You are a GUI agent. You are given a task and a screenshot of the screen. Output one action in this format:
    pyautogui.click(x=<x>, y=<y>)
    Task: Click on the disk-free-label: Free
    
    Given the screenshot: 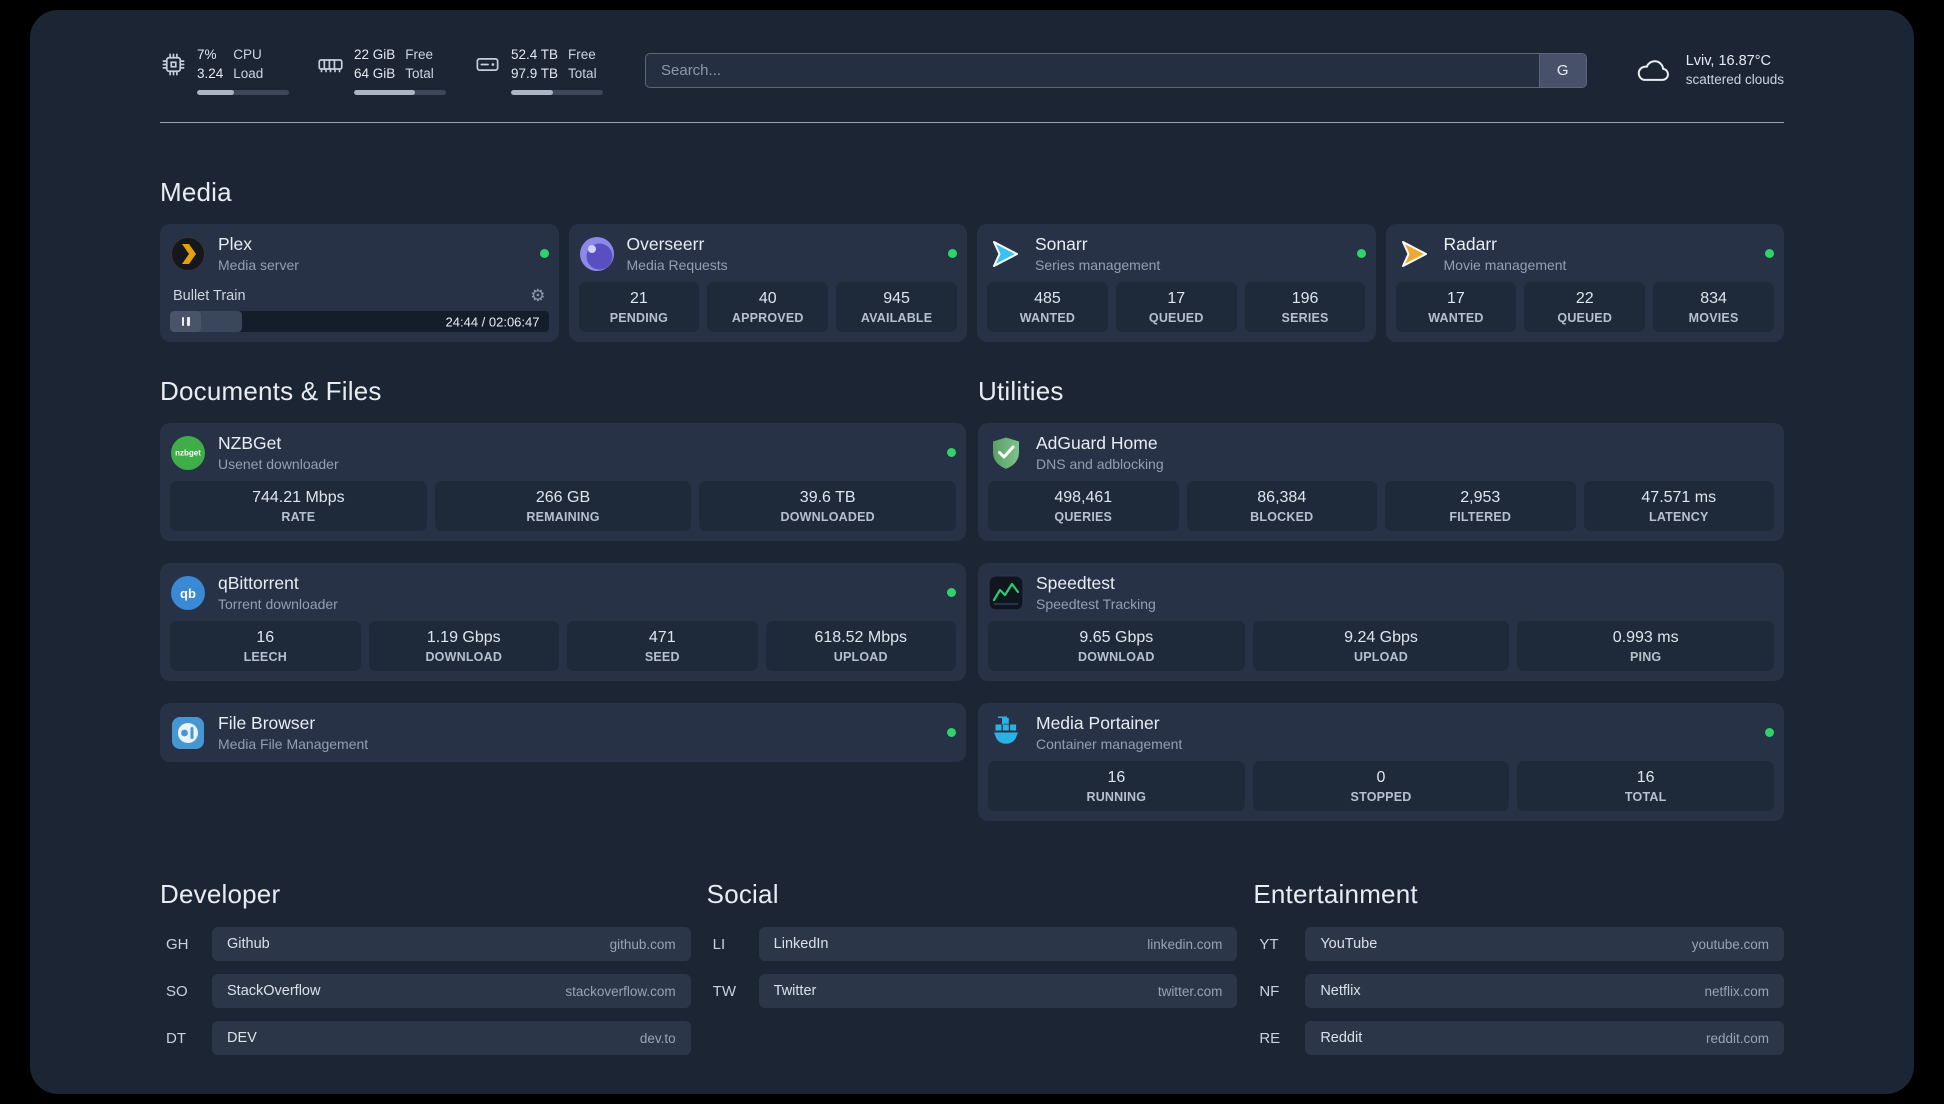 What is the action you would take?
    pyautogui.click(x=582, y=54)
    